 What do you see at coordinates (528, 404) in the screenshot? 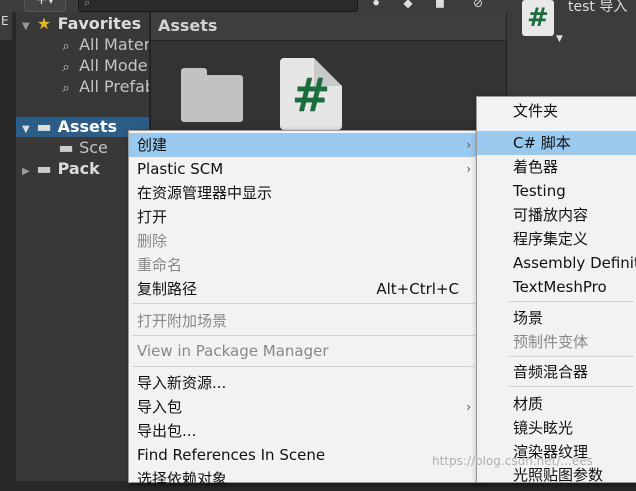
I see `submenu-item-label: 材质` at bounding box center [528, 404].